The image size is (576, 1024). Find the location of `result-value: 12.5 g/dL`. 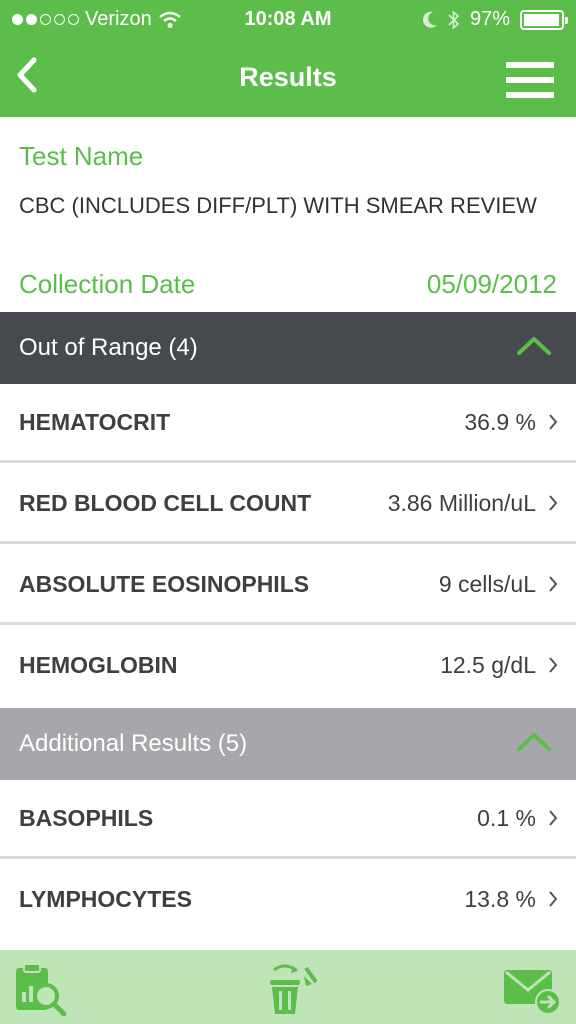

result-value: 12.5 g/dL is located at coordinates (488, 665).